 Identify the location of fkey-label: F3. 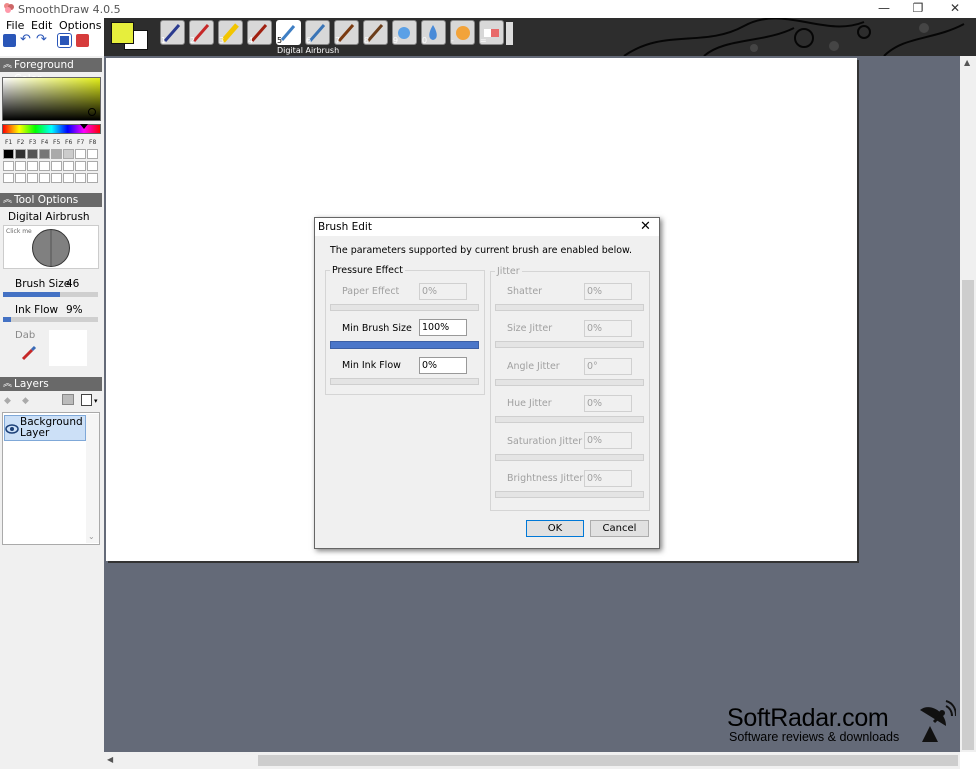
(33, 142).